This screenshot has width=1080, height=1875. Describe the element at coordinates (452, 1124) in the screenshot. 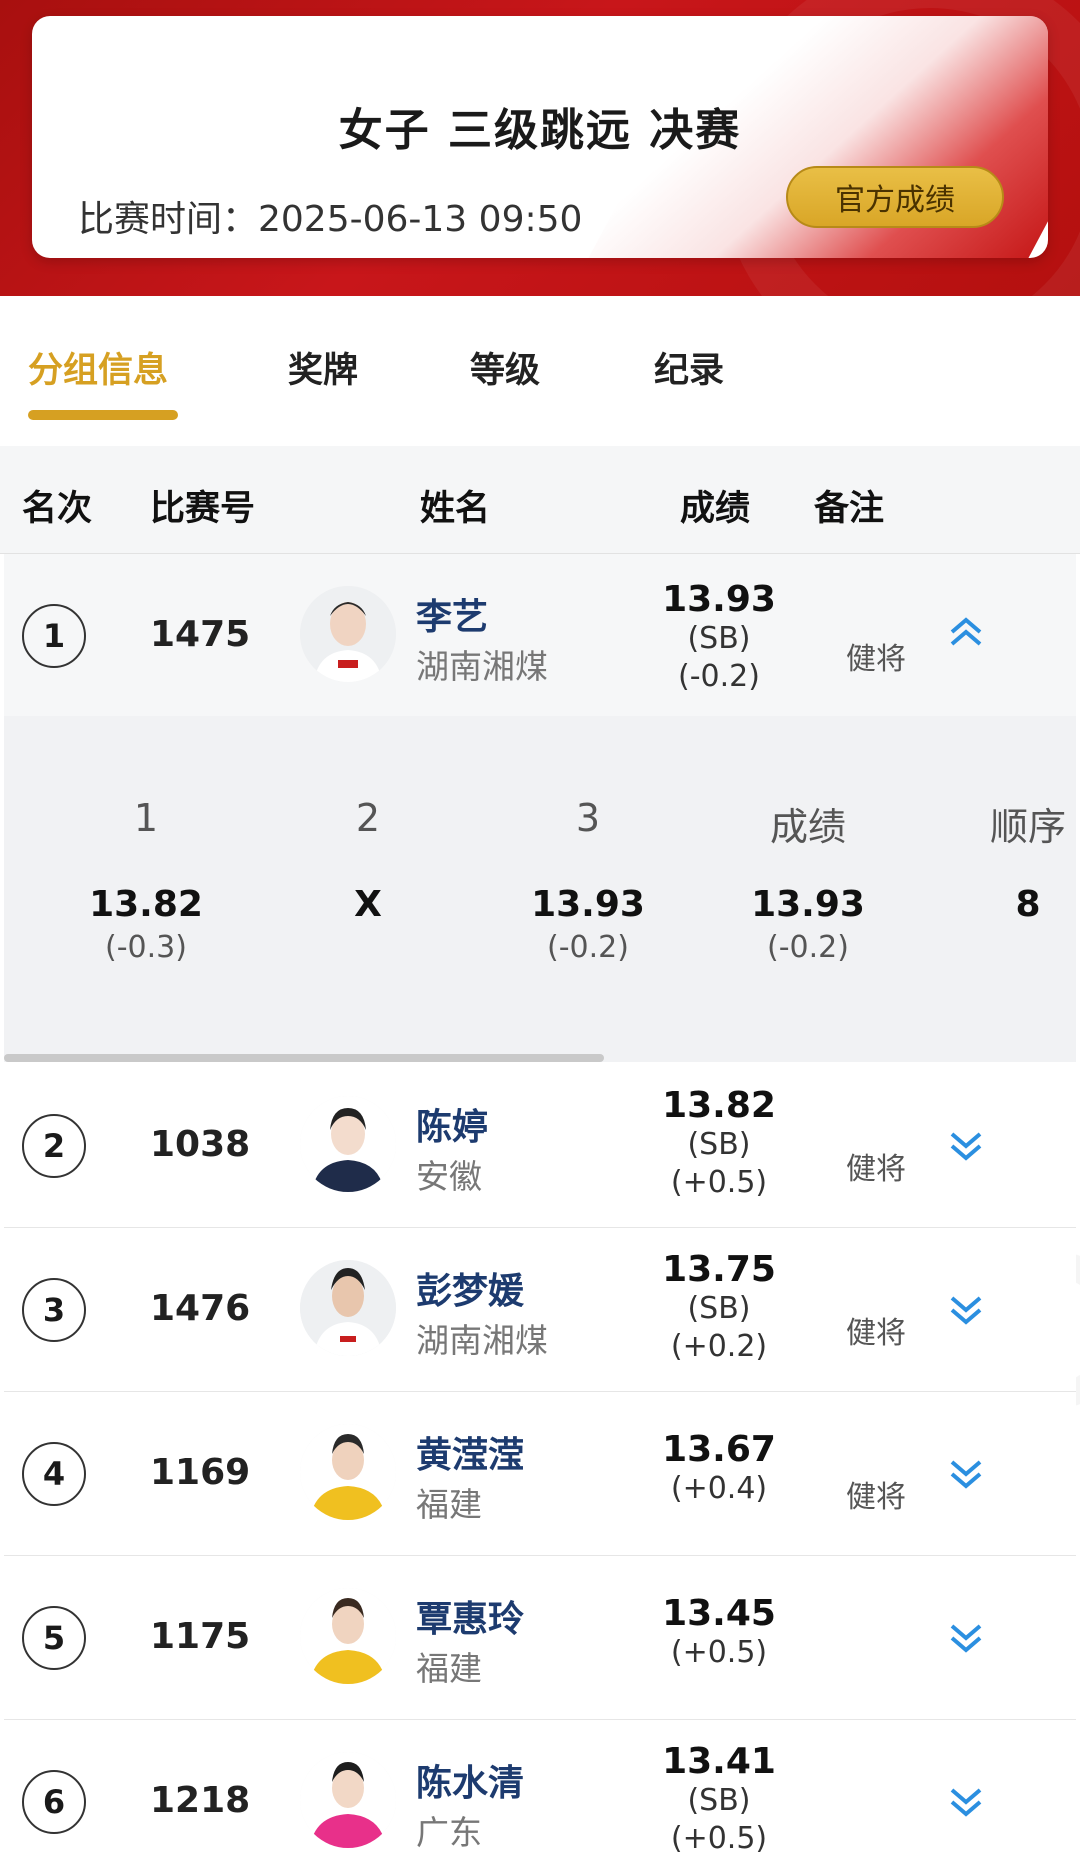

I see `athlete-name: 陈婷` at that location.